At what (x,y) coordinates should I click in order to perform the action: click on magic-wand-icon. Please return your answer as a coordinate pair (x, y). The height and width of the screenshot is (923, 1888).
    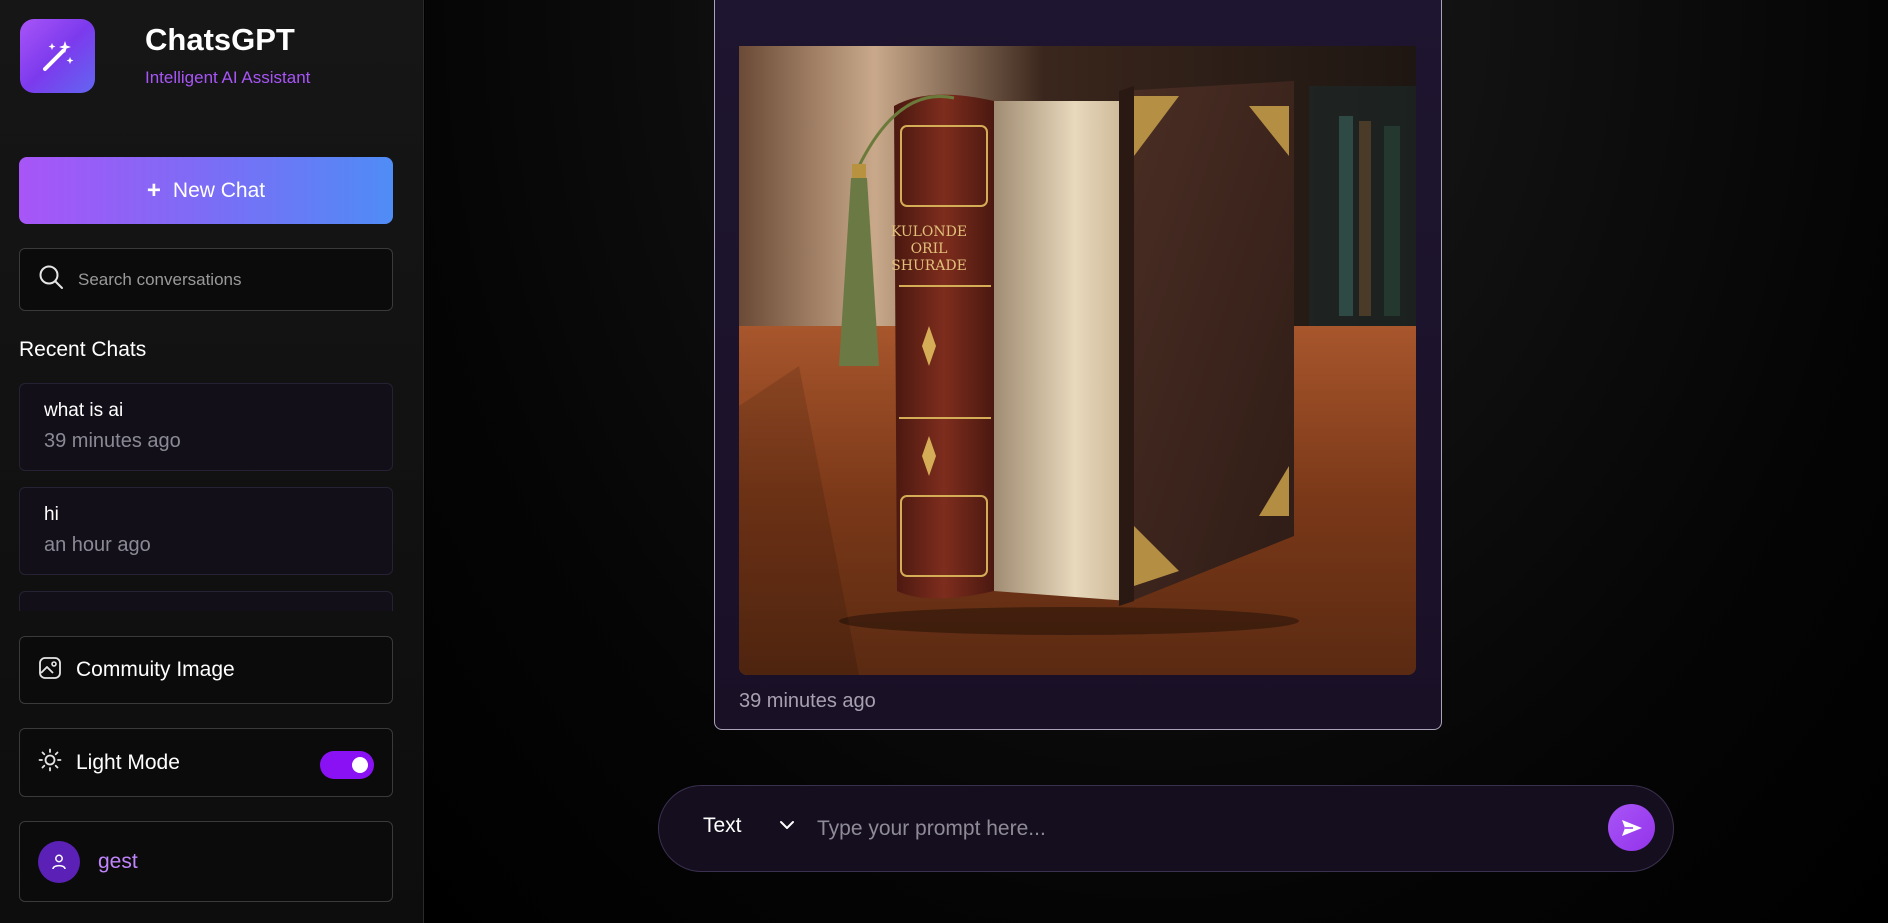
    Looking at the image, I should click on (57, 56).